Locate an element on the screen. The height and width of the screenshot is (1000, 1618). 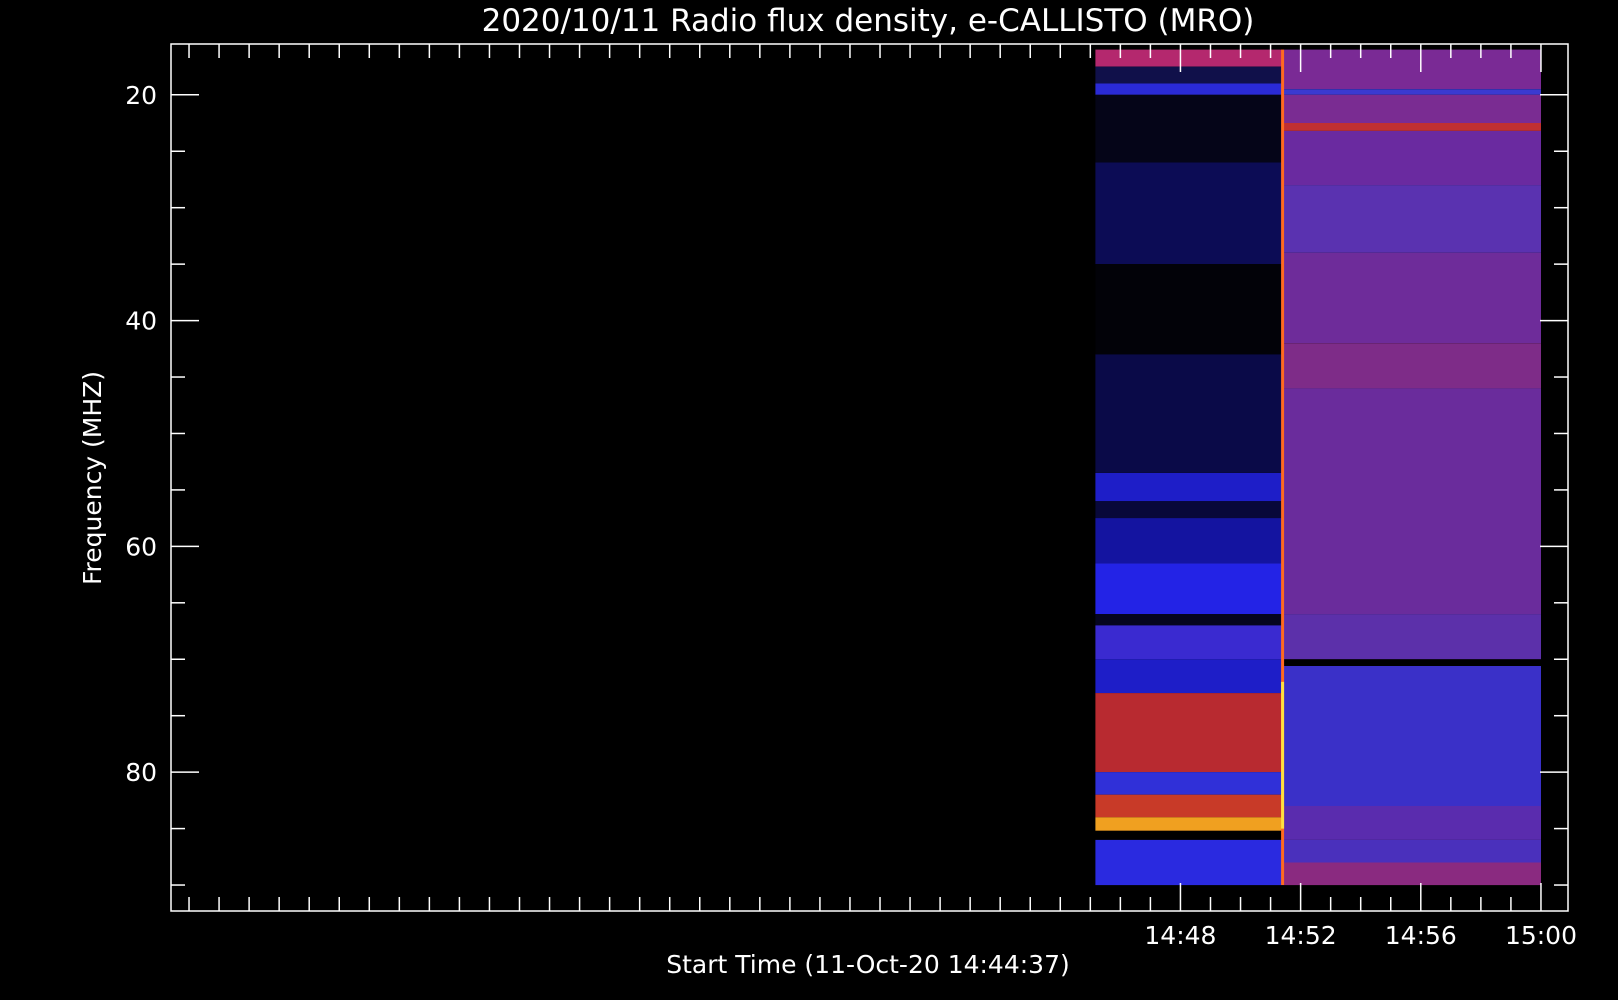
y-tick-label: 60 is located at coordinates (141, 546).